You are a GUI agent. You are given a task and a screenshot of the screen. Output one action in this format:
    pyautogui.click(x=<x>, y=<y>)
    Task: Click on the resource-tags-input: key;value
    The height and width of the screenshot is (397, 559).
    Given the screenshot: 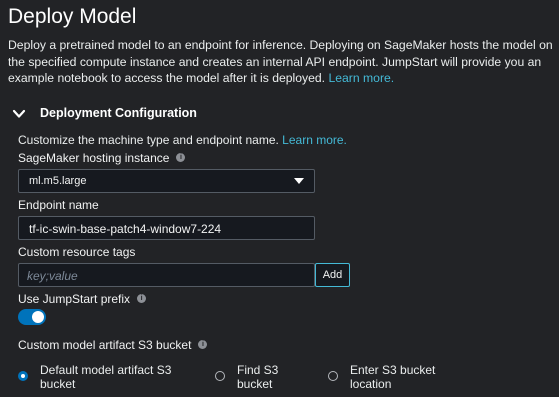 What is the action you would take?
    pyautogui.click(x=166, y=275)
    